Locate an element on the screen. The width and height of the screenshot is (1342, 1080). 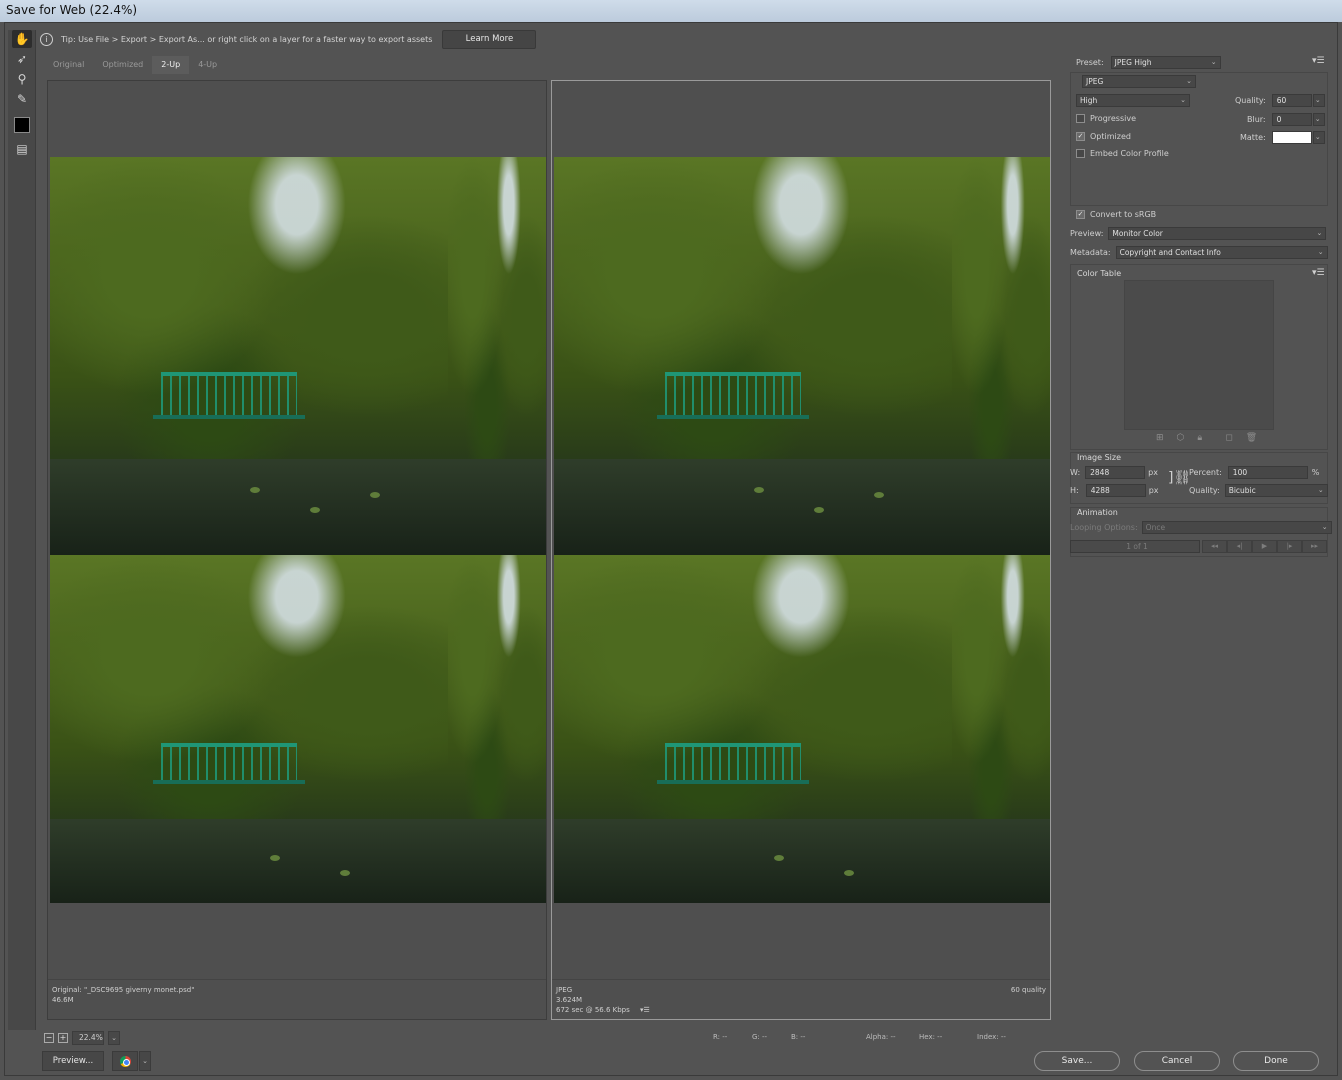
tab-original: Original is located at coordinates (68, 65).